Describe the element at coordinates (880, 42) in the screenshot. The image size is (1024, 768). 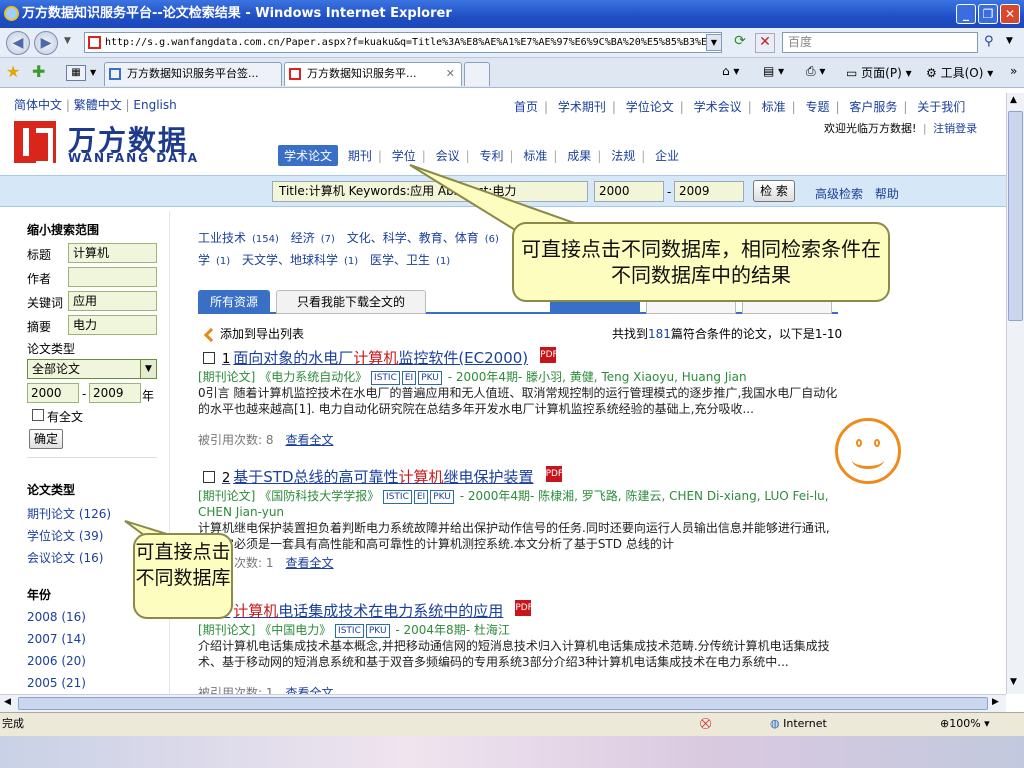
I see `search-input: 百度` at that location.